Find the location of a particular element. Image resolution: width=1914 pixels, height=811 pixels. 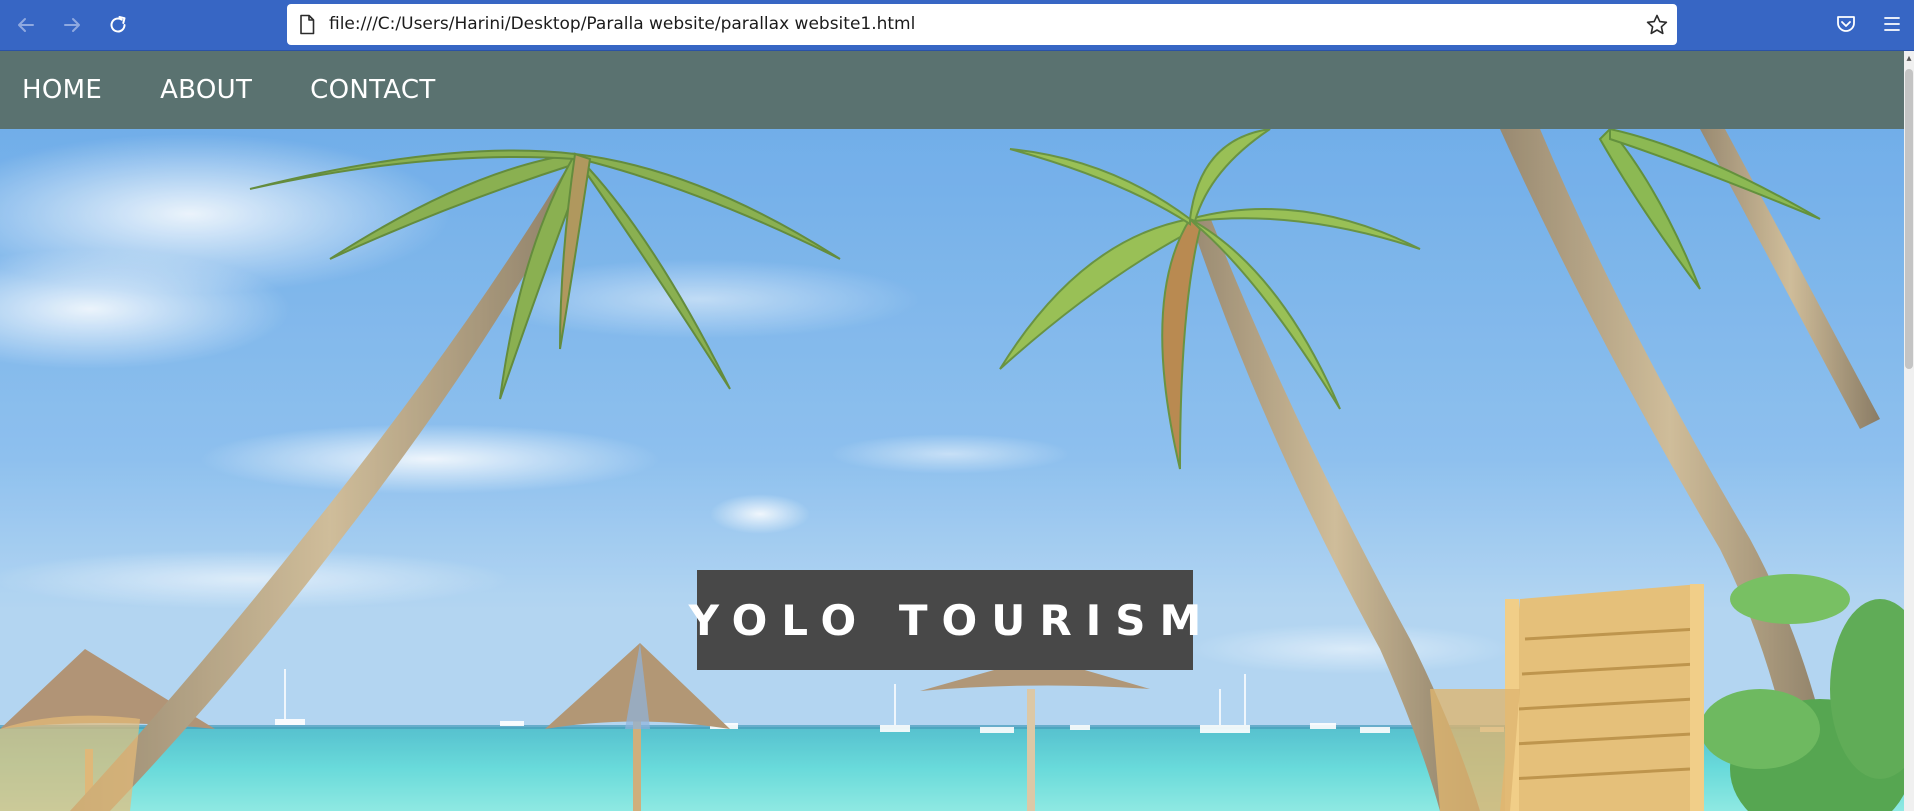

page-icon is located at coordinates (307, 24).